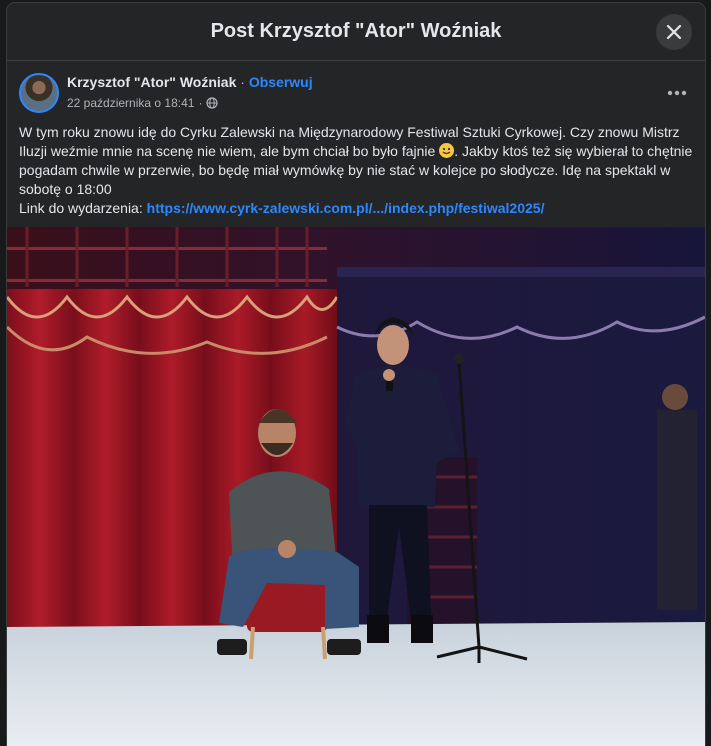 Image resolution: width=711 pixels, height=746 pixels. Describe the element at coordinates (212, 103) in the screenshot. I see `globe-icon` at that location.